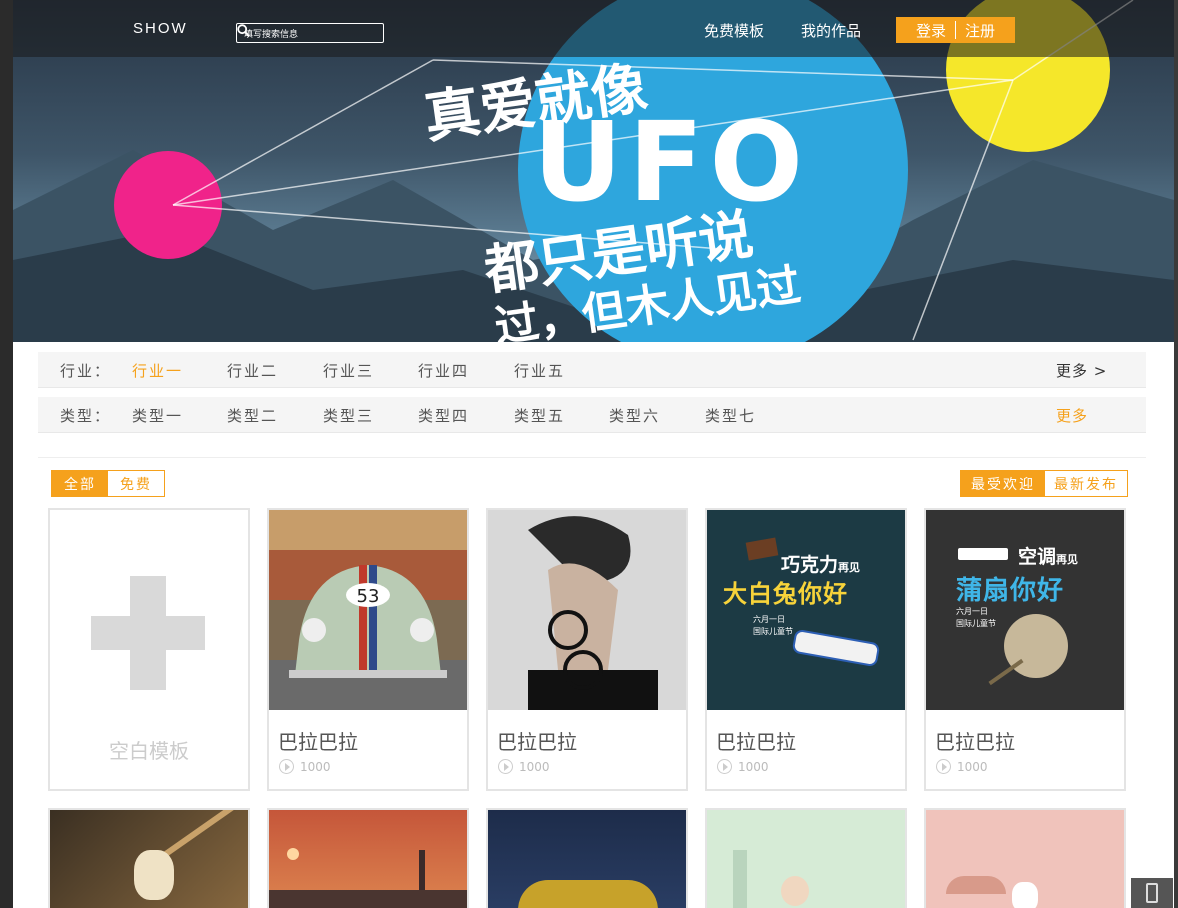 The image size is (1178, 908). I want to click on template-thumbnail-chocolate: 巧克力再见 大白兔你好 六月一日 国际儿童节, so click(806, 610).